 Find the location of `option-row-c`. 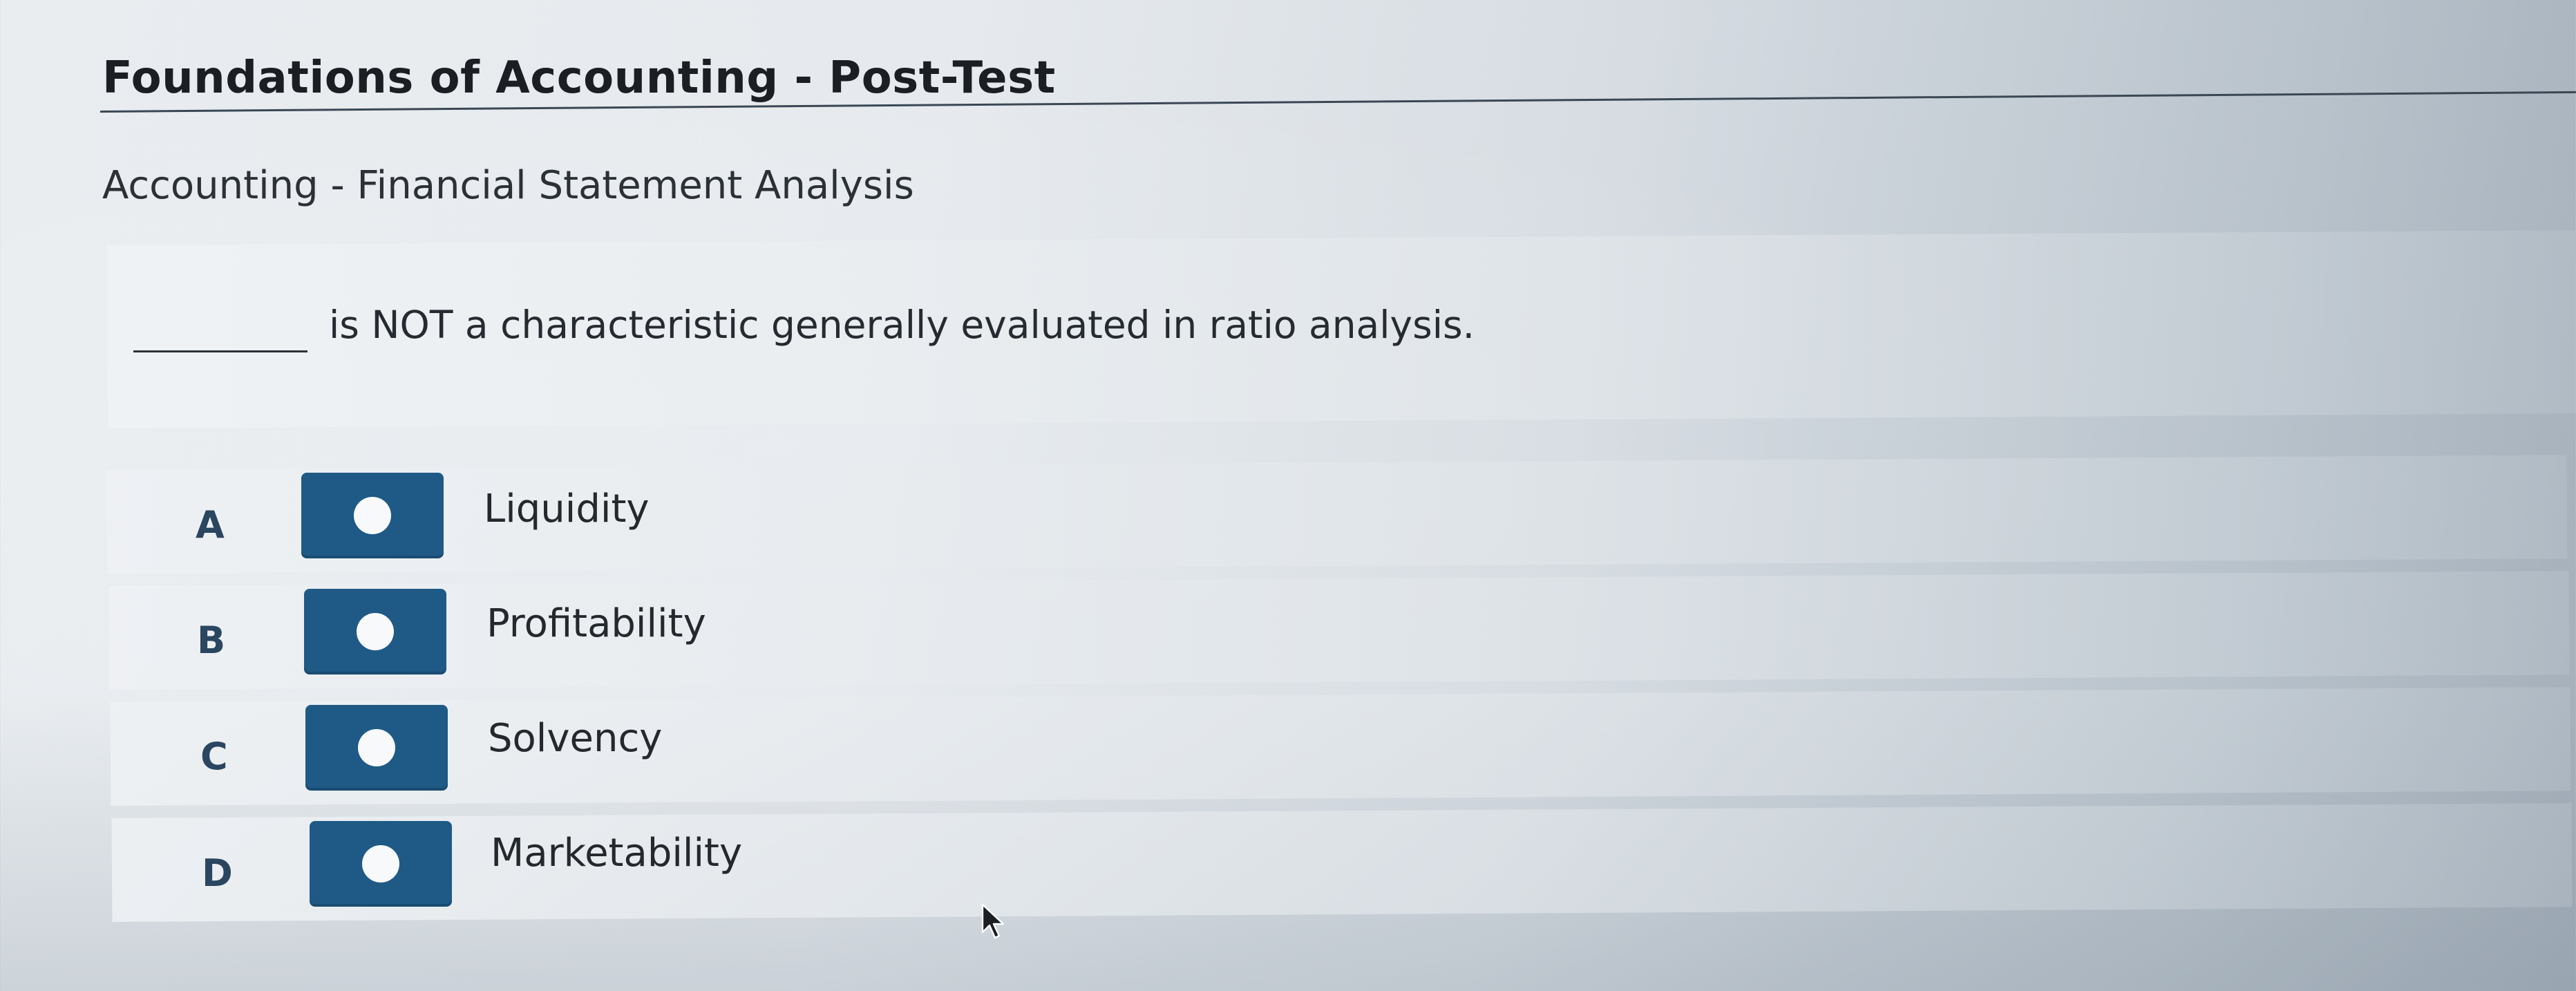

option-row-c is located at coordinates (1340, 746).